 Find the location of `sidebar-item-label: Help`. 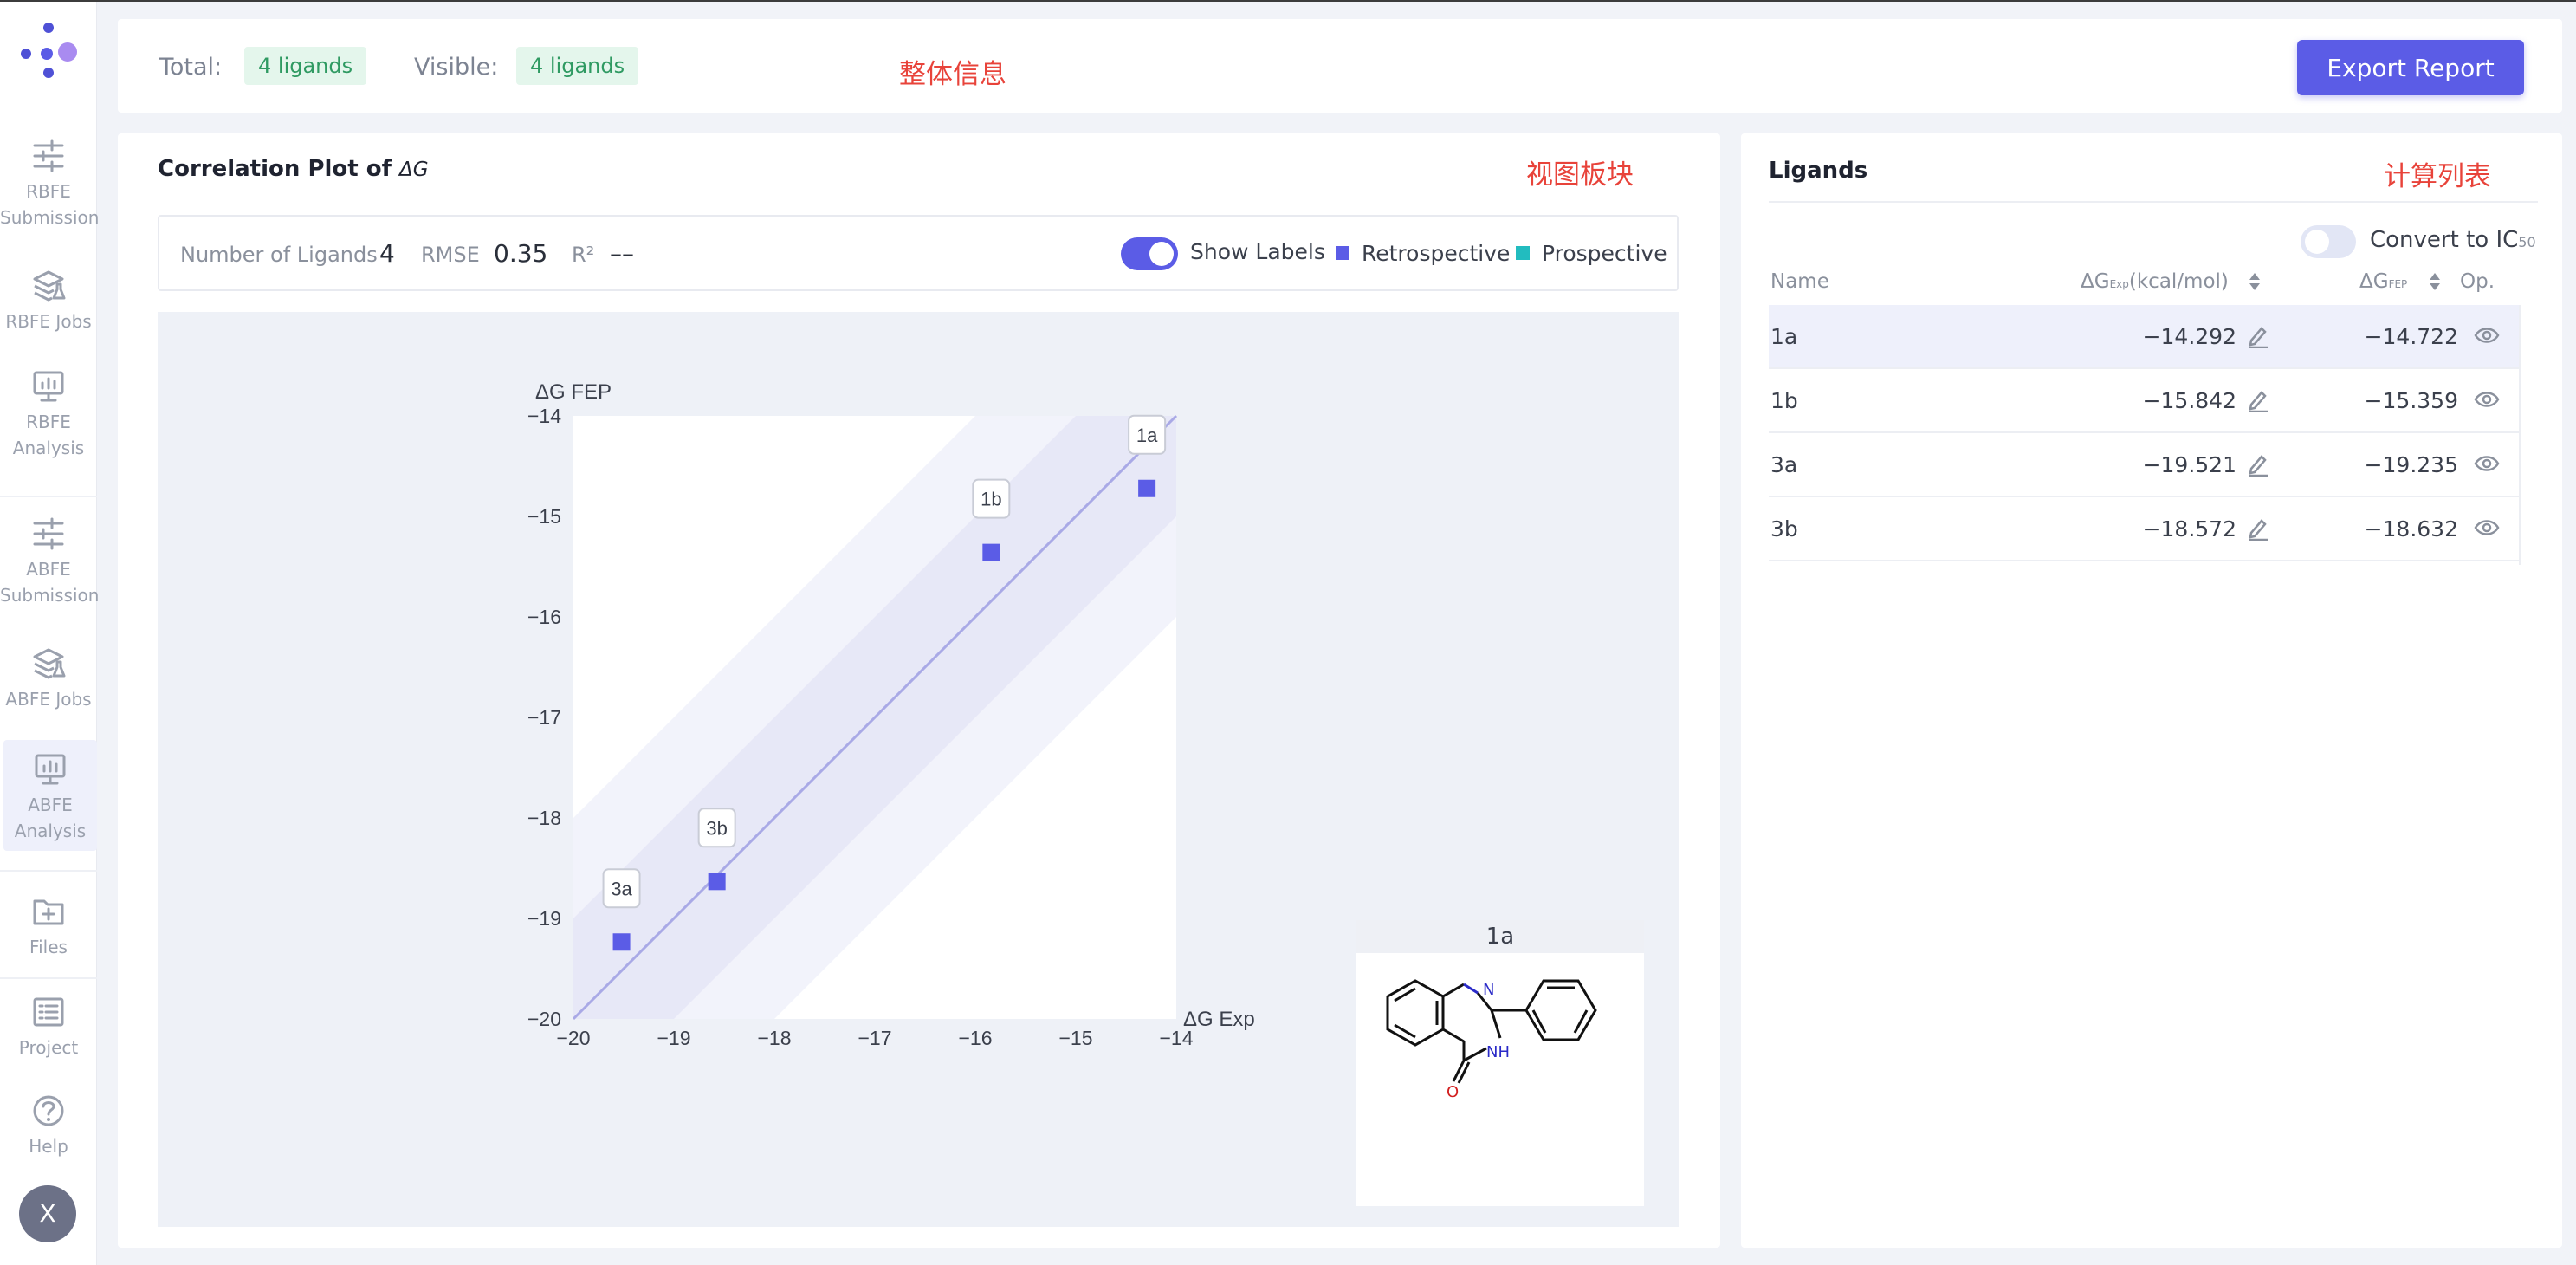

sidebar-item-label: Help is located at coordinates (48, 1146).